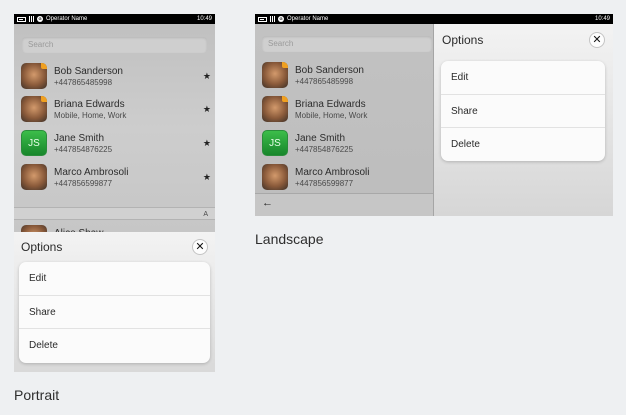  I want to click on bottom-toolbar: ←, so click(344, 204).